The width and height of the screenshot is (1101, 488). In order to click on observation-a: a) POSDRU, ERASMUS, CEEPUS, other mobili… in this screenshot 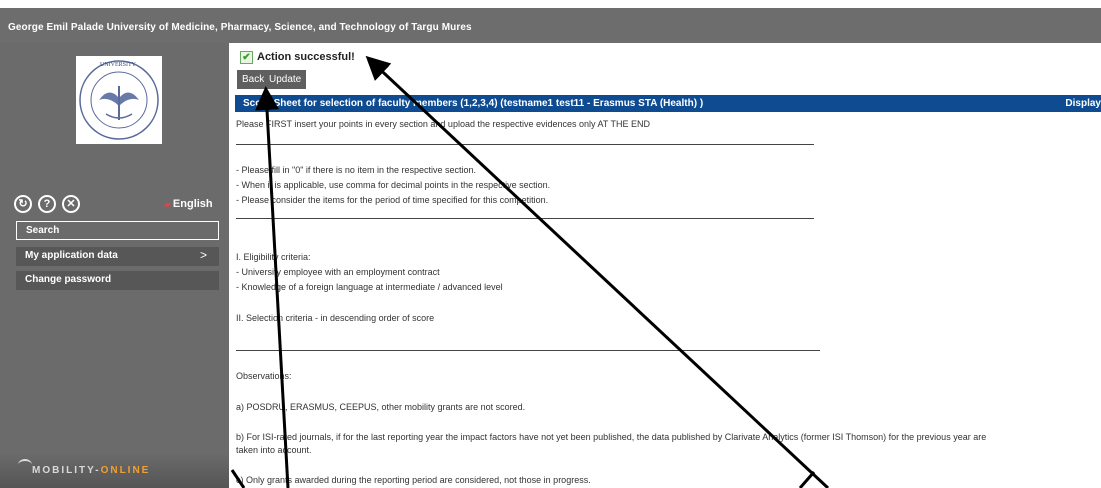, I will do `click(381, 407)`.